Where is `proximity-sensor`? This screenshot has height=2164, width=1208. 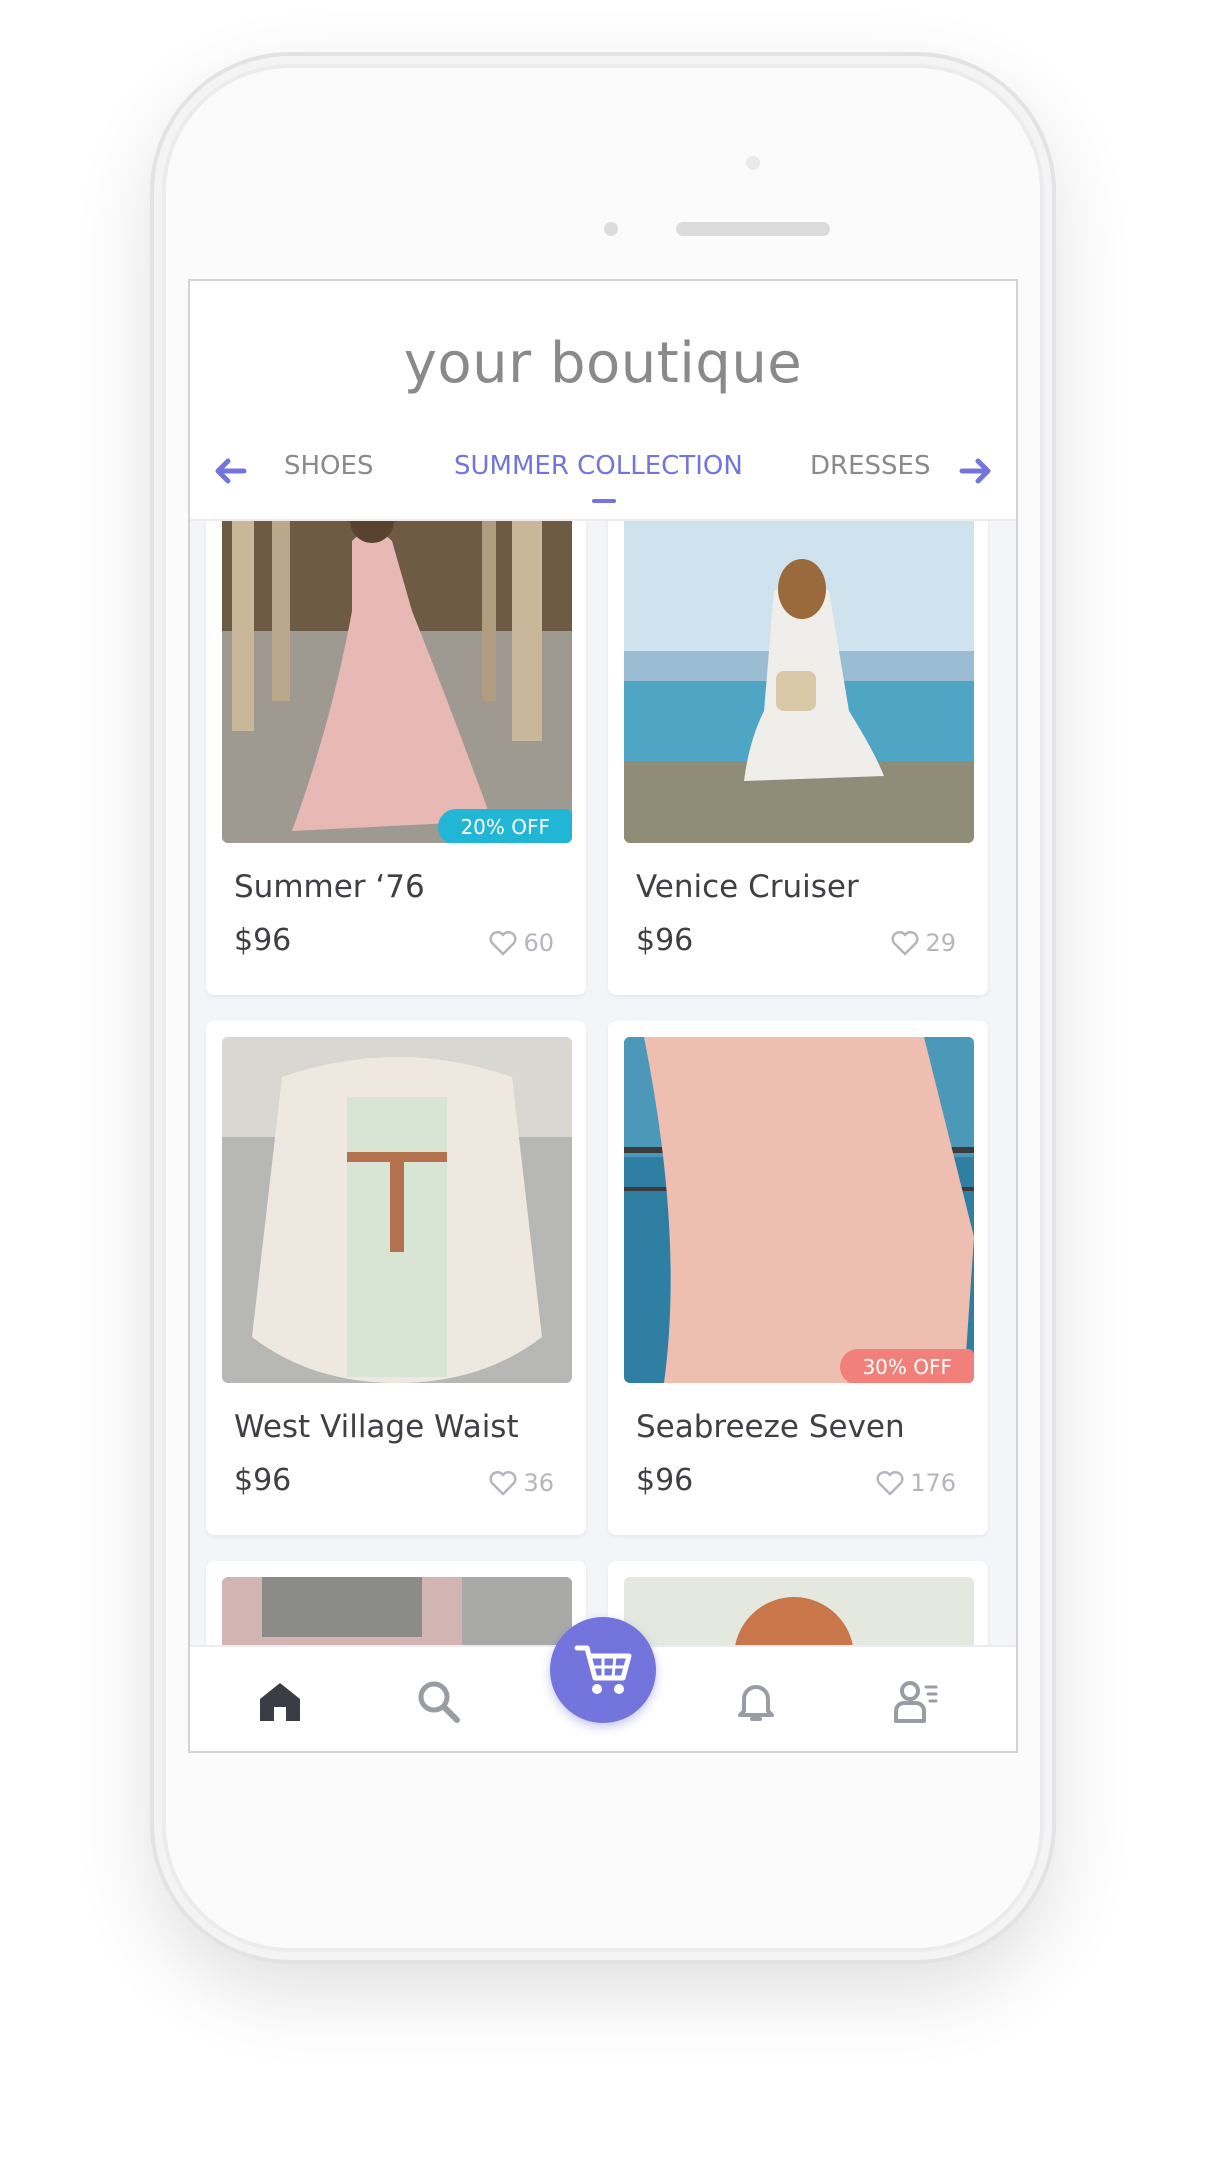
proximity-sensor is located at coordinates (611, 229).